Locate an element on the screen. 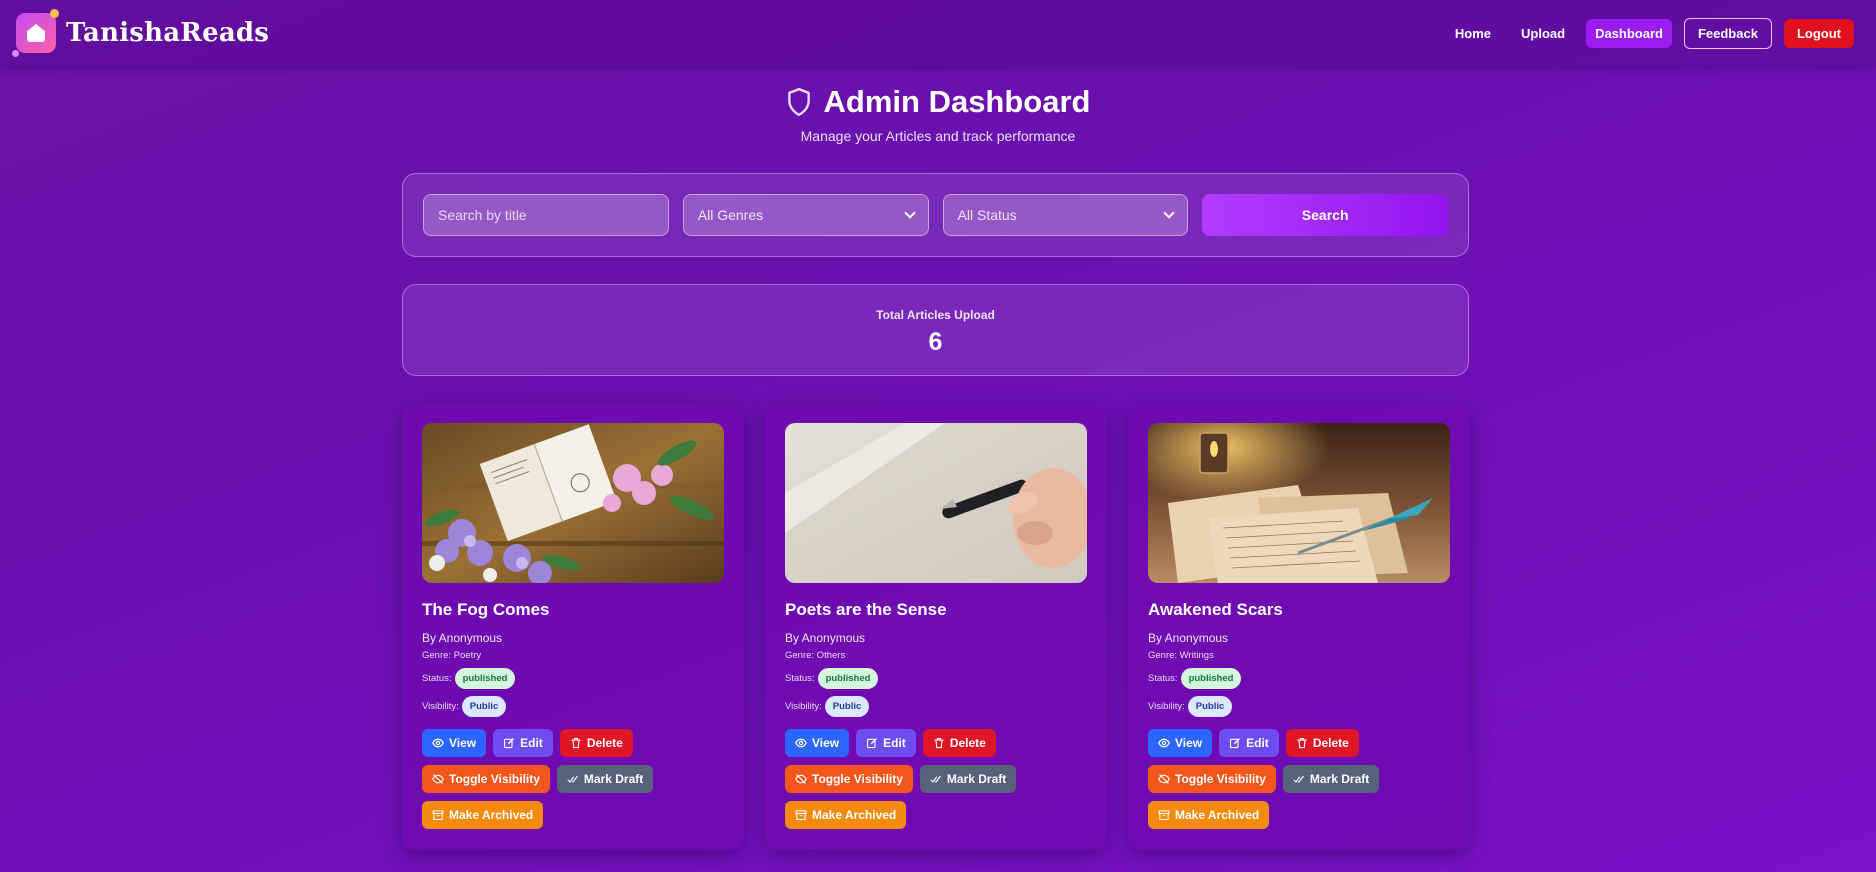 The width and height of the screenshot is (1876, 872). draft-label: Mark Draft is located at coordinates (613, 779).